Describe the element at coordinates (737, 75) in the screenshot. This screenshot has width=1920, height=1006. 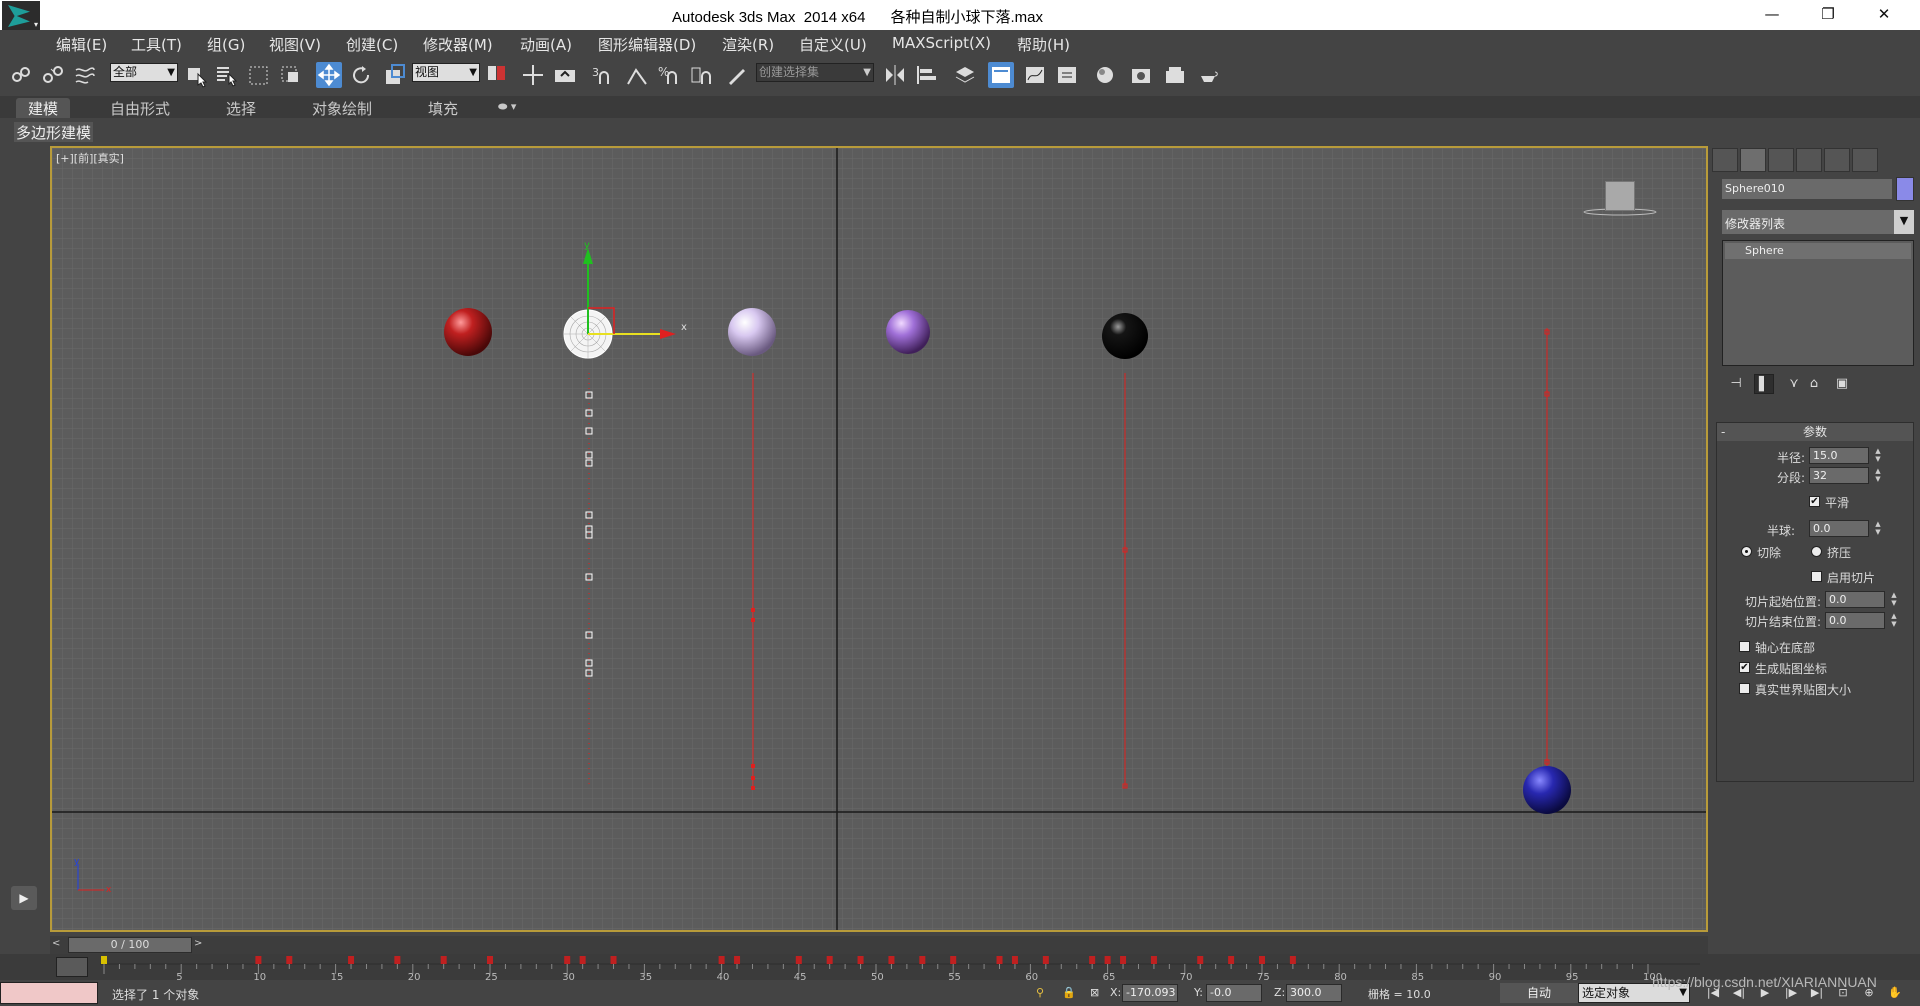
I see `edit-named-selection-icon` at that location.